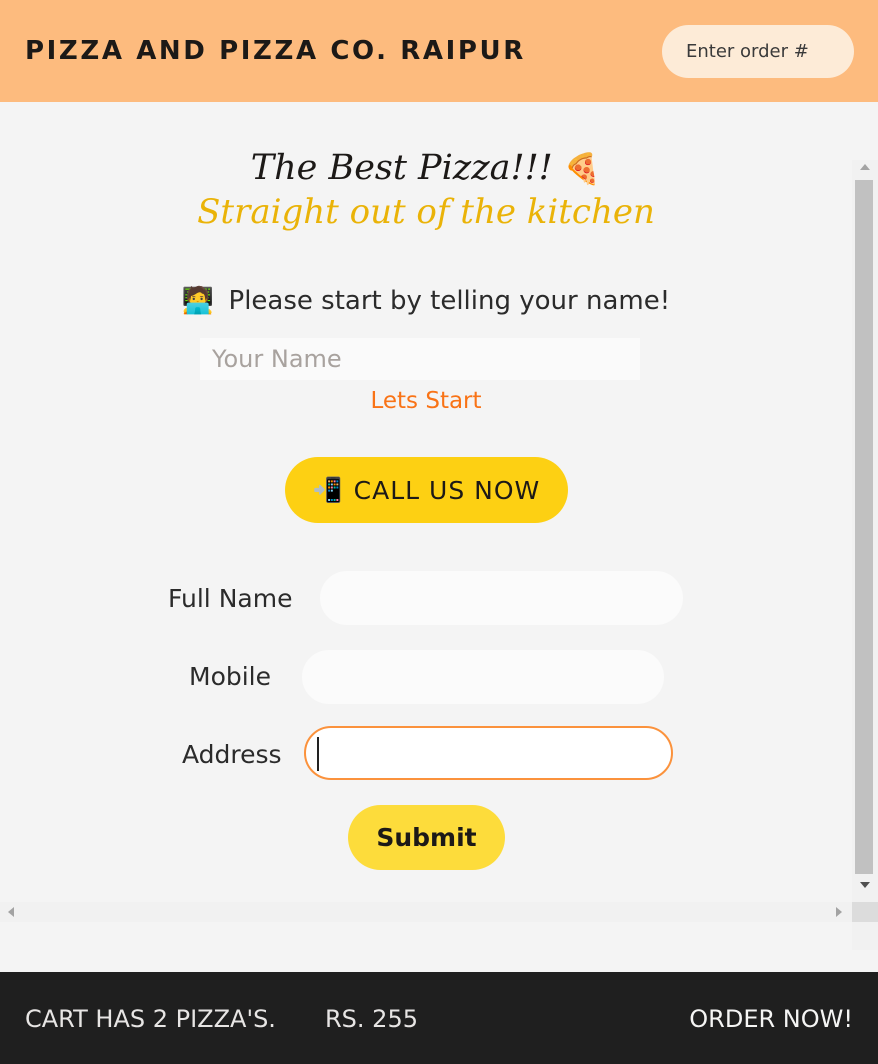  I want to click on hero-title: The Best Pizza!!! 🍕, so click(426, 168).